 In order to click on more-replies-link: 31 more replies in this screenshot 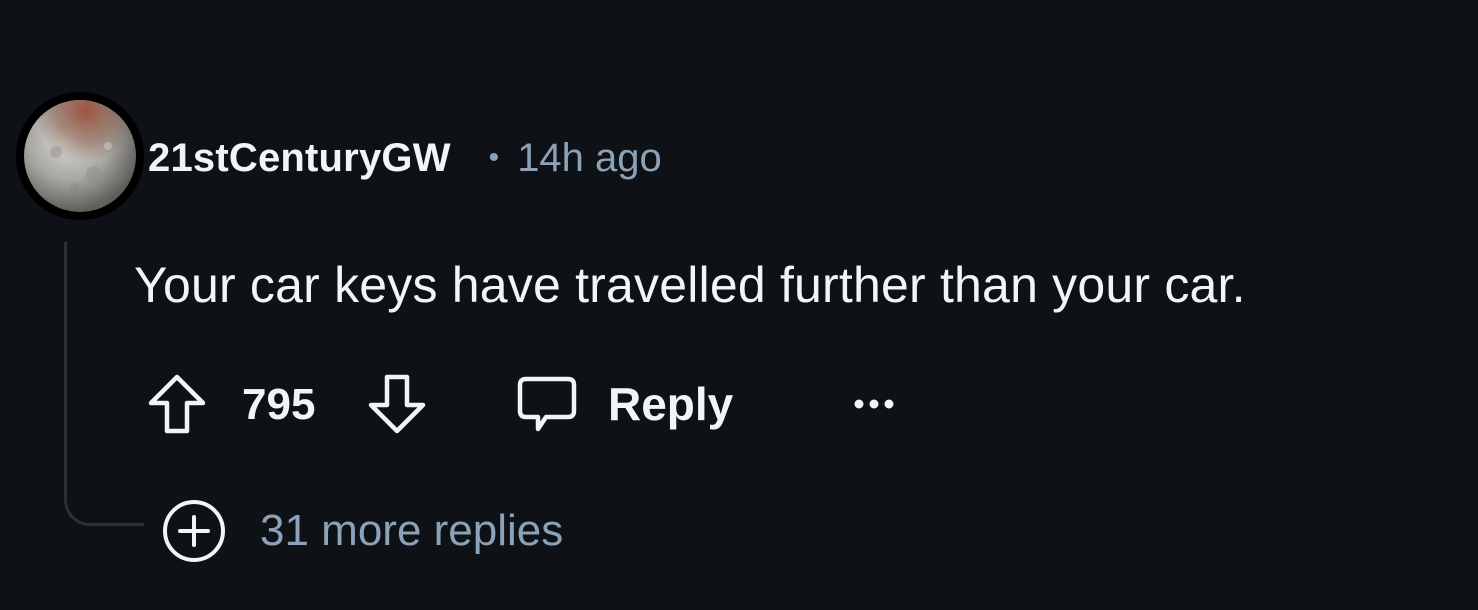, I will do `click(361, 531)`.